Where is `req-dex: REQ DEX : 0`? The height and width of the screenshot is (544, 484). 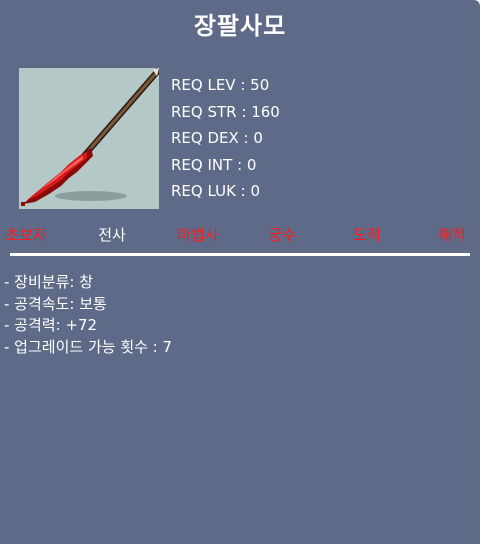
req-dex: REQ DEX : 0 is located at coordinates (217, 138).